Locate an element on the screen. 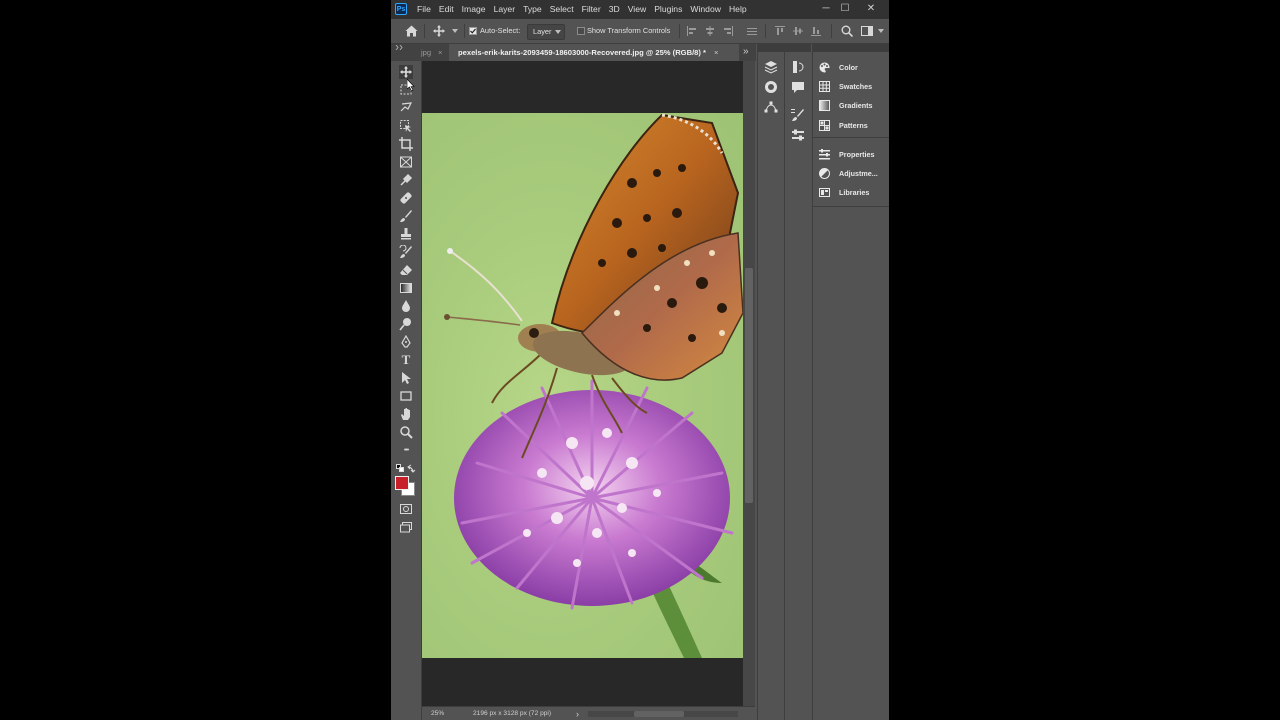 Image resolution: width=1280 pixels, height=720 pixels. auto-select-dropdown: Layer is located at coordinates (546, 32).